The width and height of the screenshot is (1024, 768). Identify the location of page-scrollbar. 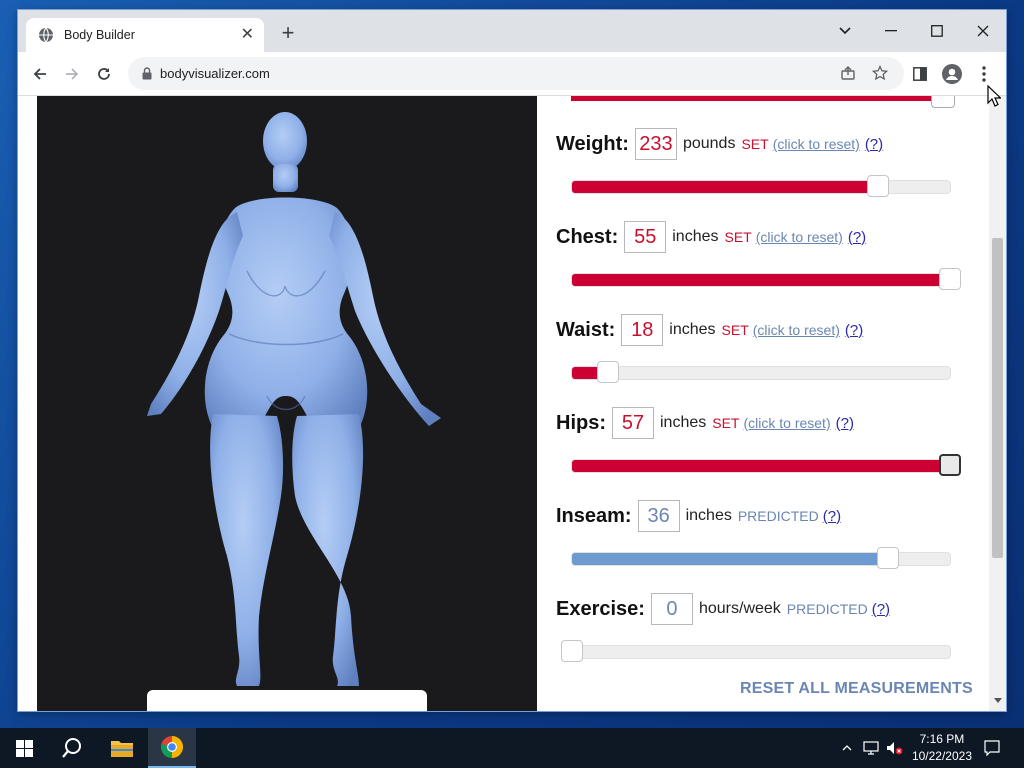
(997, 403).